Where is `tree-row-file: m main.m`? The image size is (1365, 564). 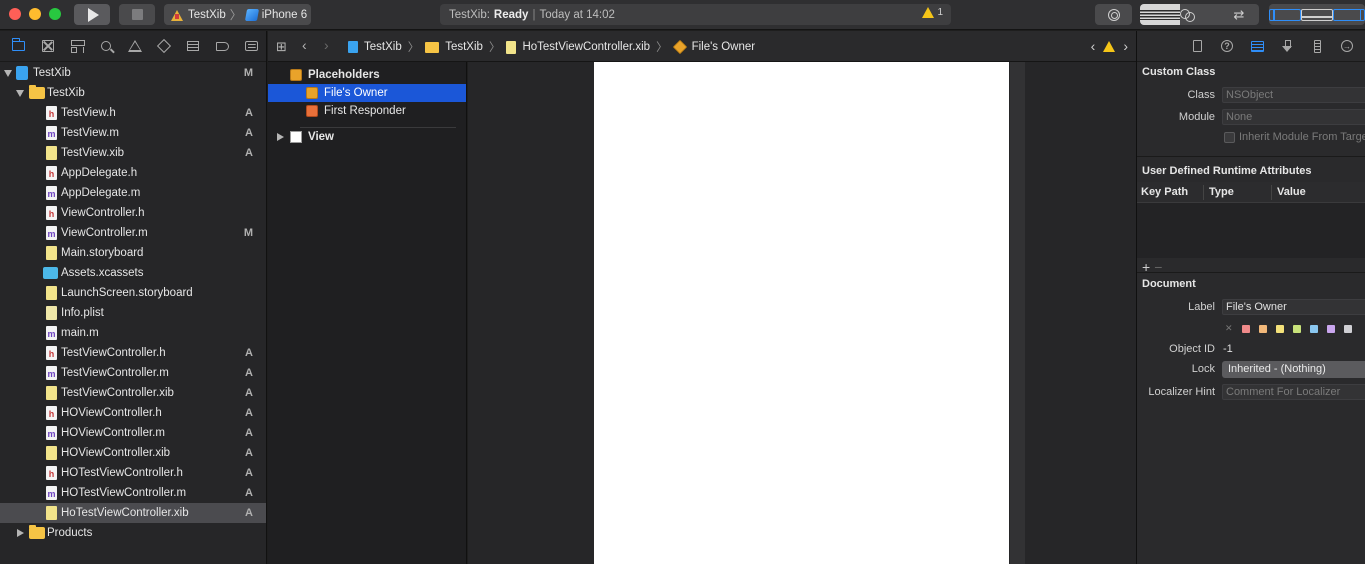 tree-row-file: m main.m is located at coordinates (133, 333).